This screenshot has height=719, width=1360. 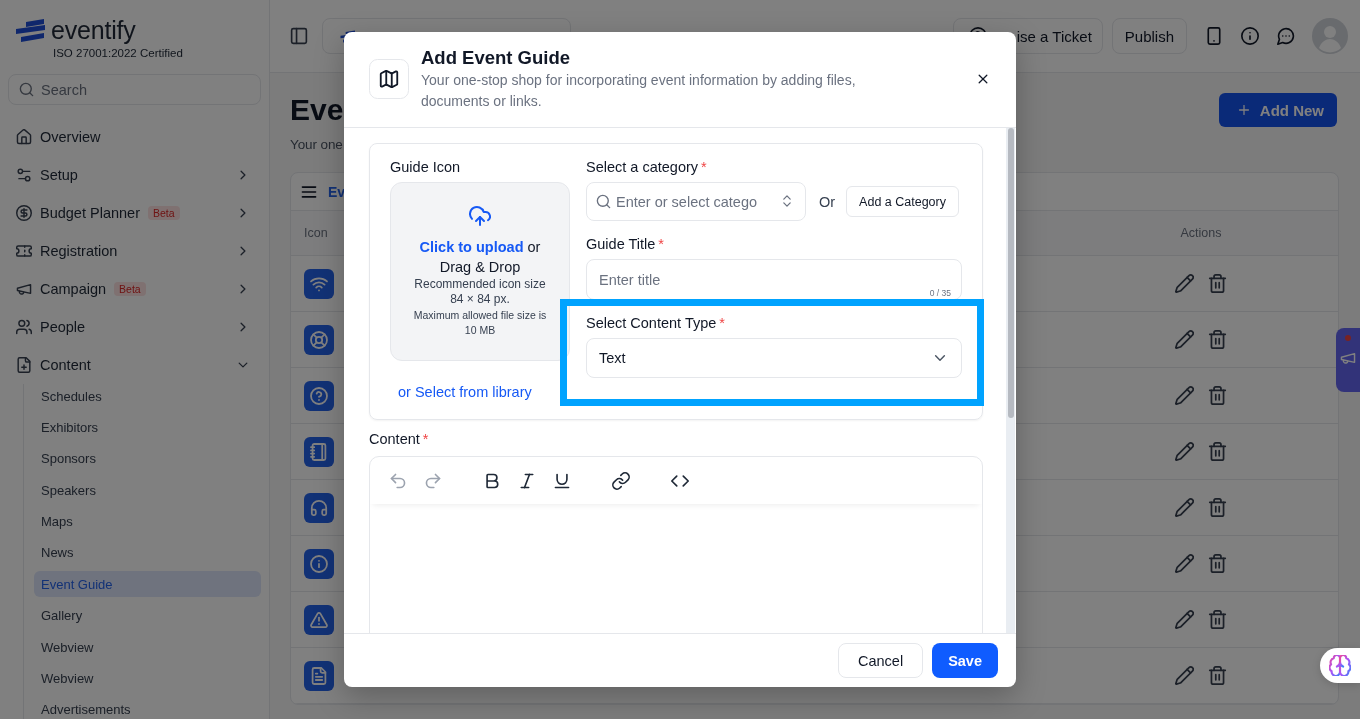 What do you see at coordinates (621, 480) in the screenshot?
I see `link-icon` at bounding box center [621, 480].